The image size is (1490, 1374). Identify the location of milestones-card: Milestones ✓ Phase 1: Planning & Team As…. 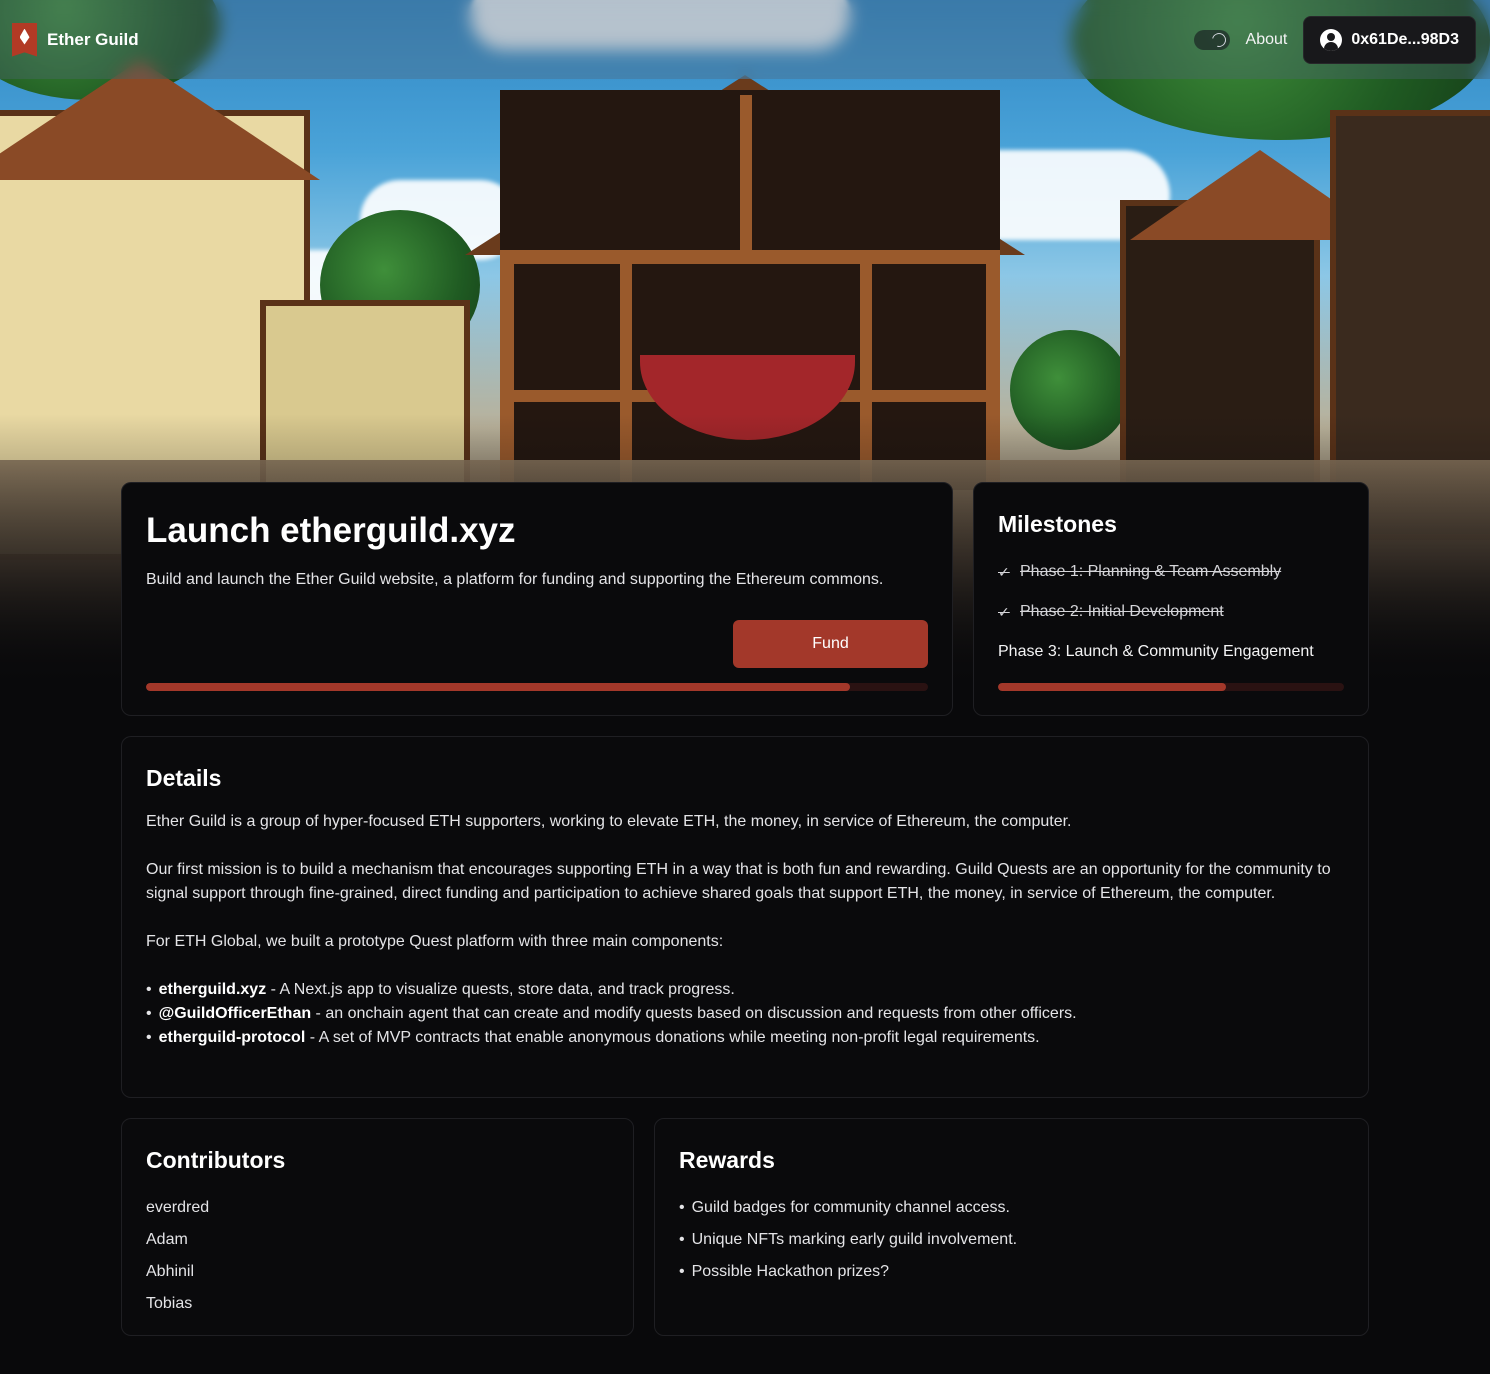
(1171, 599).